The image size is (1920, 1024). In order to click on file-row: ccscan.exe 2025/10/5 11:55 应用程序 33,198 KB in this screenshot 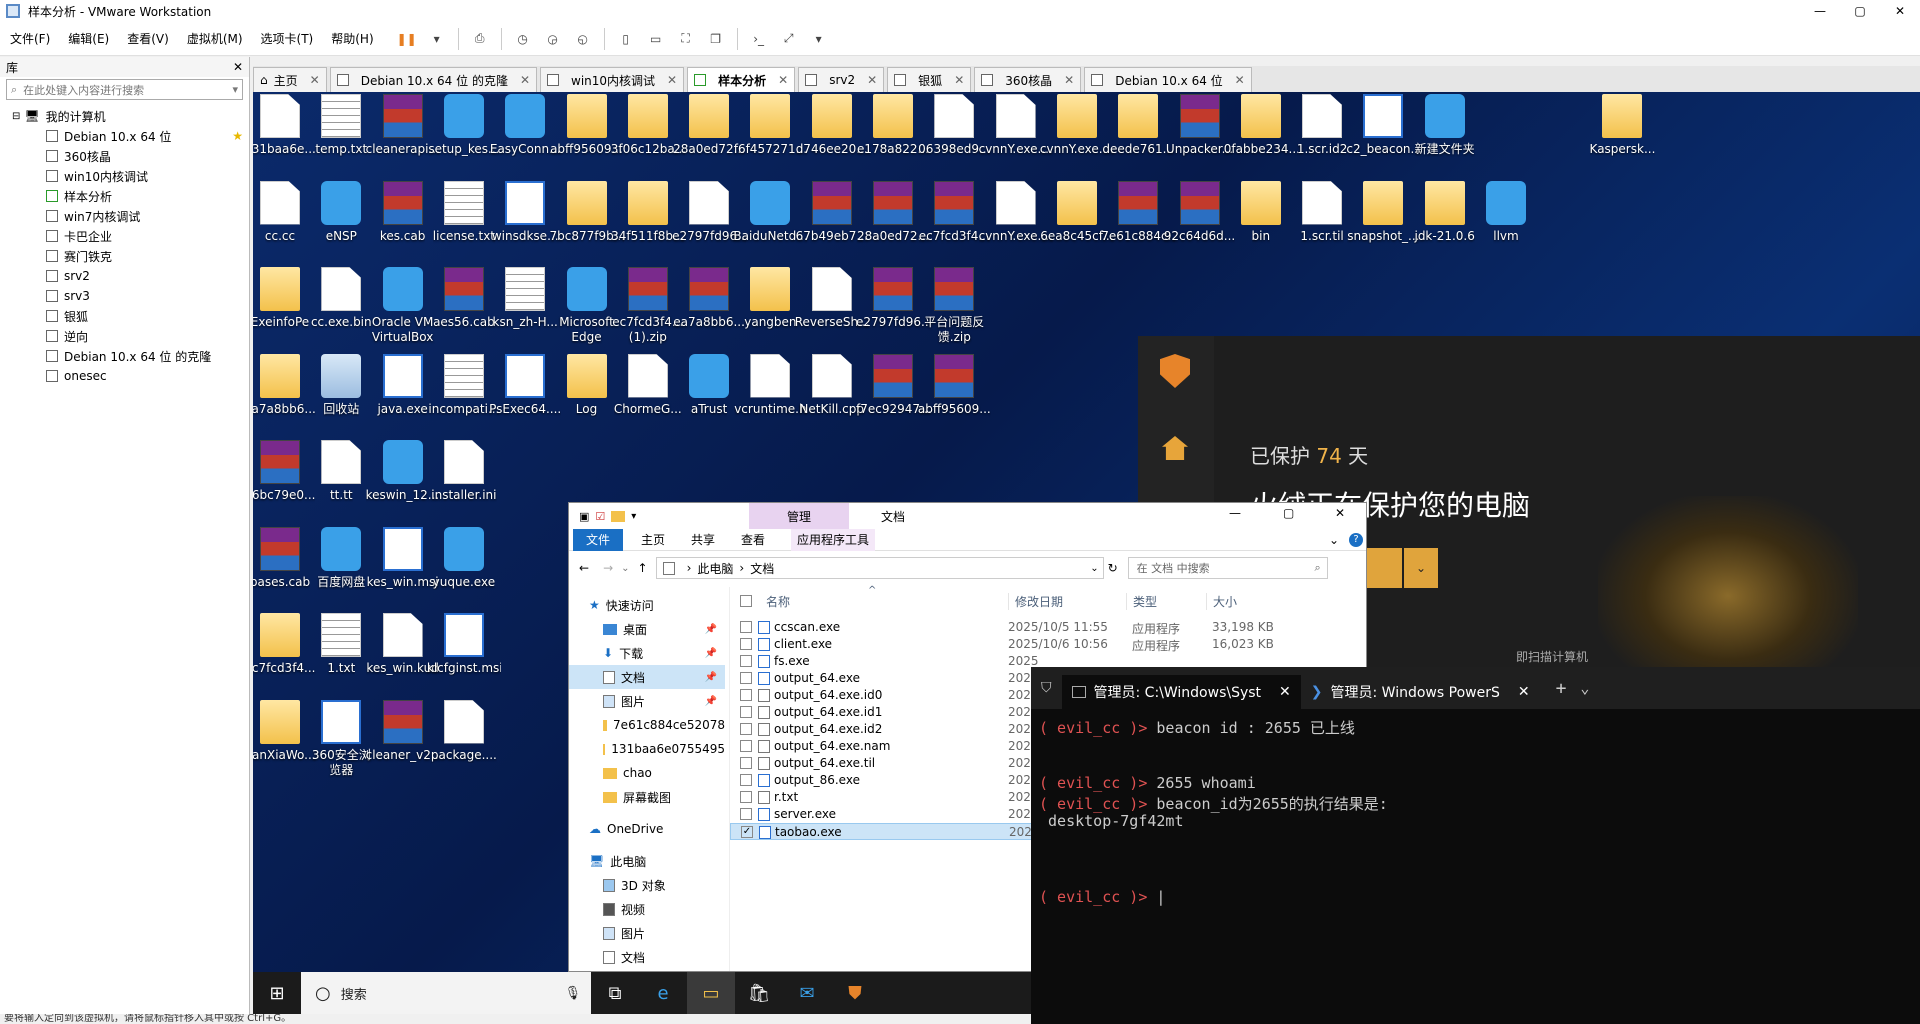, I will do `click(1048, 627)`.